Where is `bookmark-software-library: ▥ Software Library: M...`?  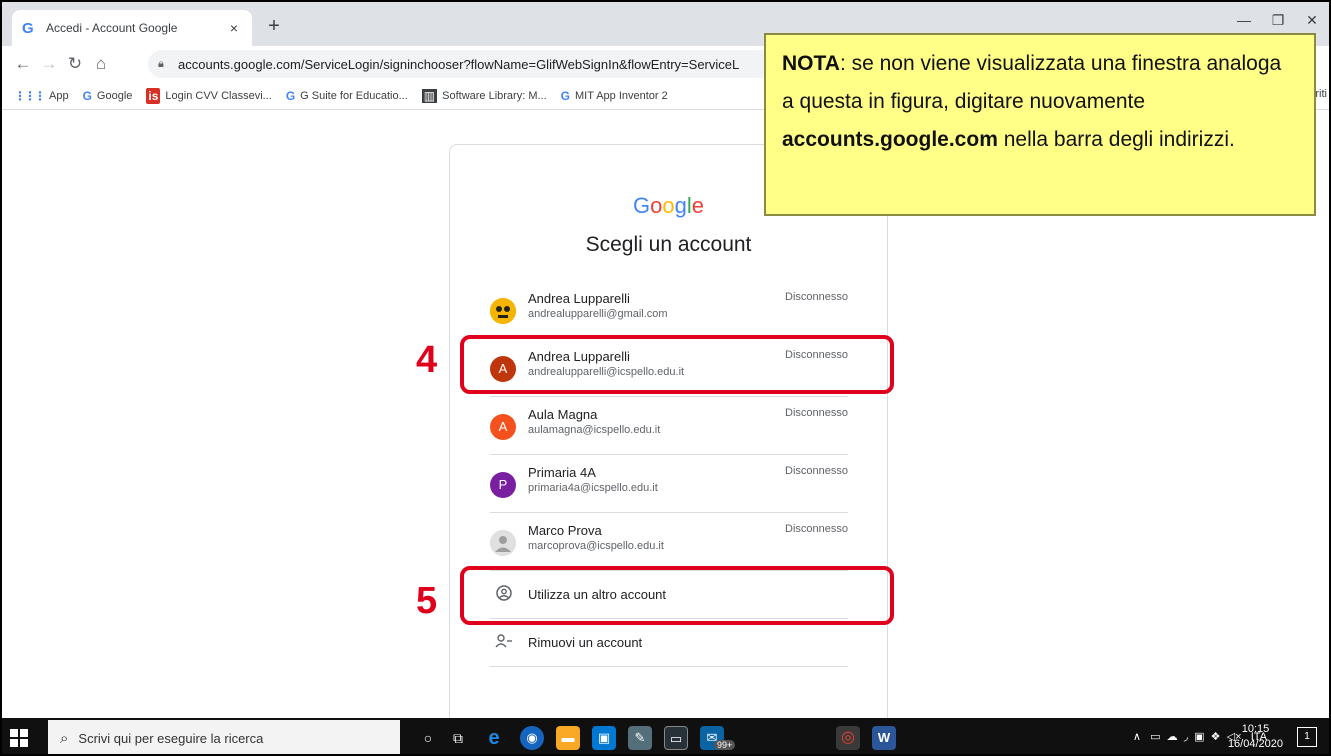 bookmark-software-library: ▥ Software Library: M... is located at coordinates (484, 95).